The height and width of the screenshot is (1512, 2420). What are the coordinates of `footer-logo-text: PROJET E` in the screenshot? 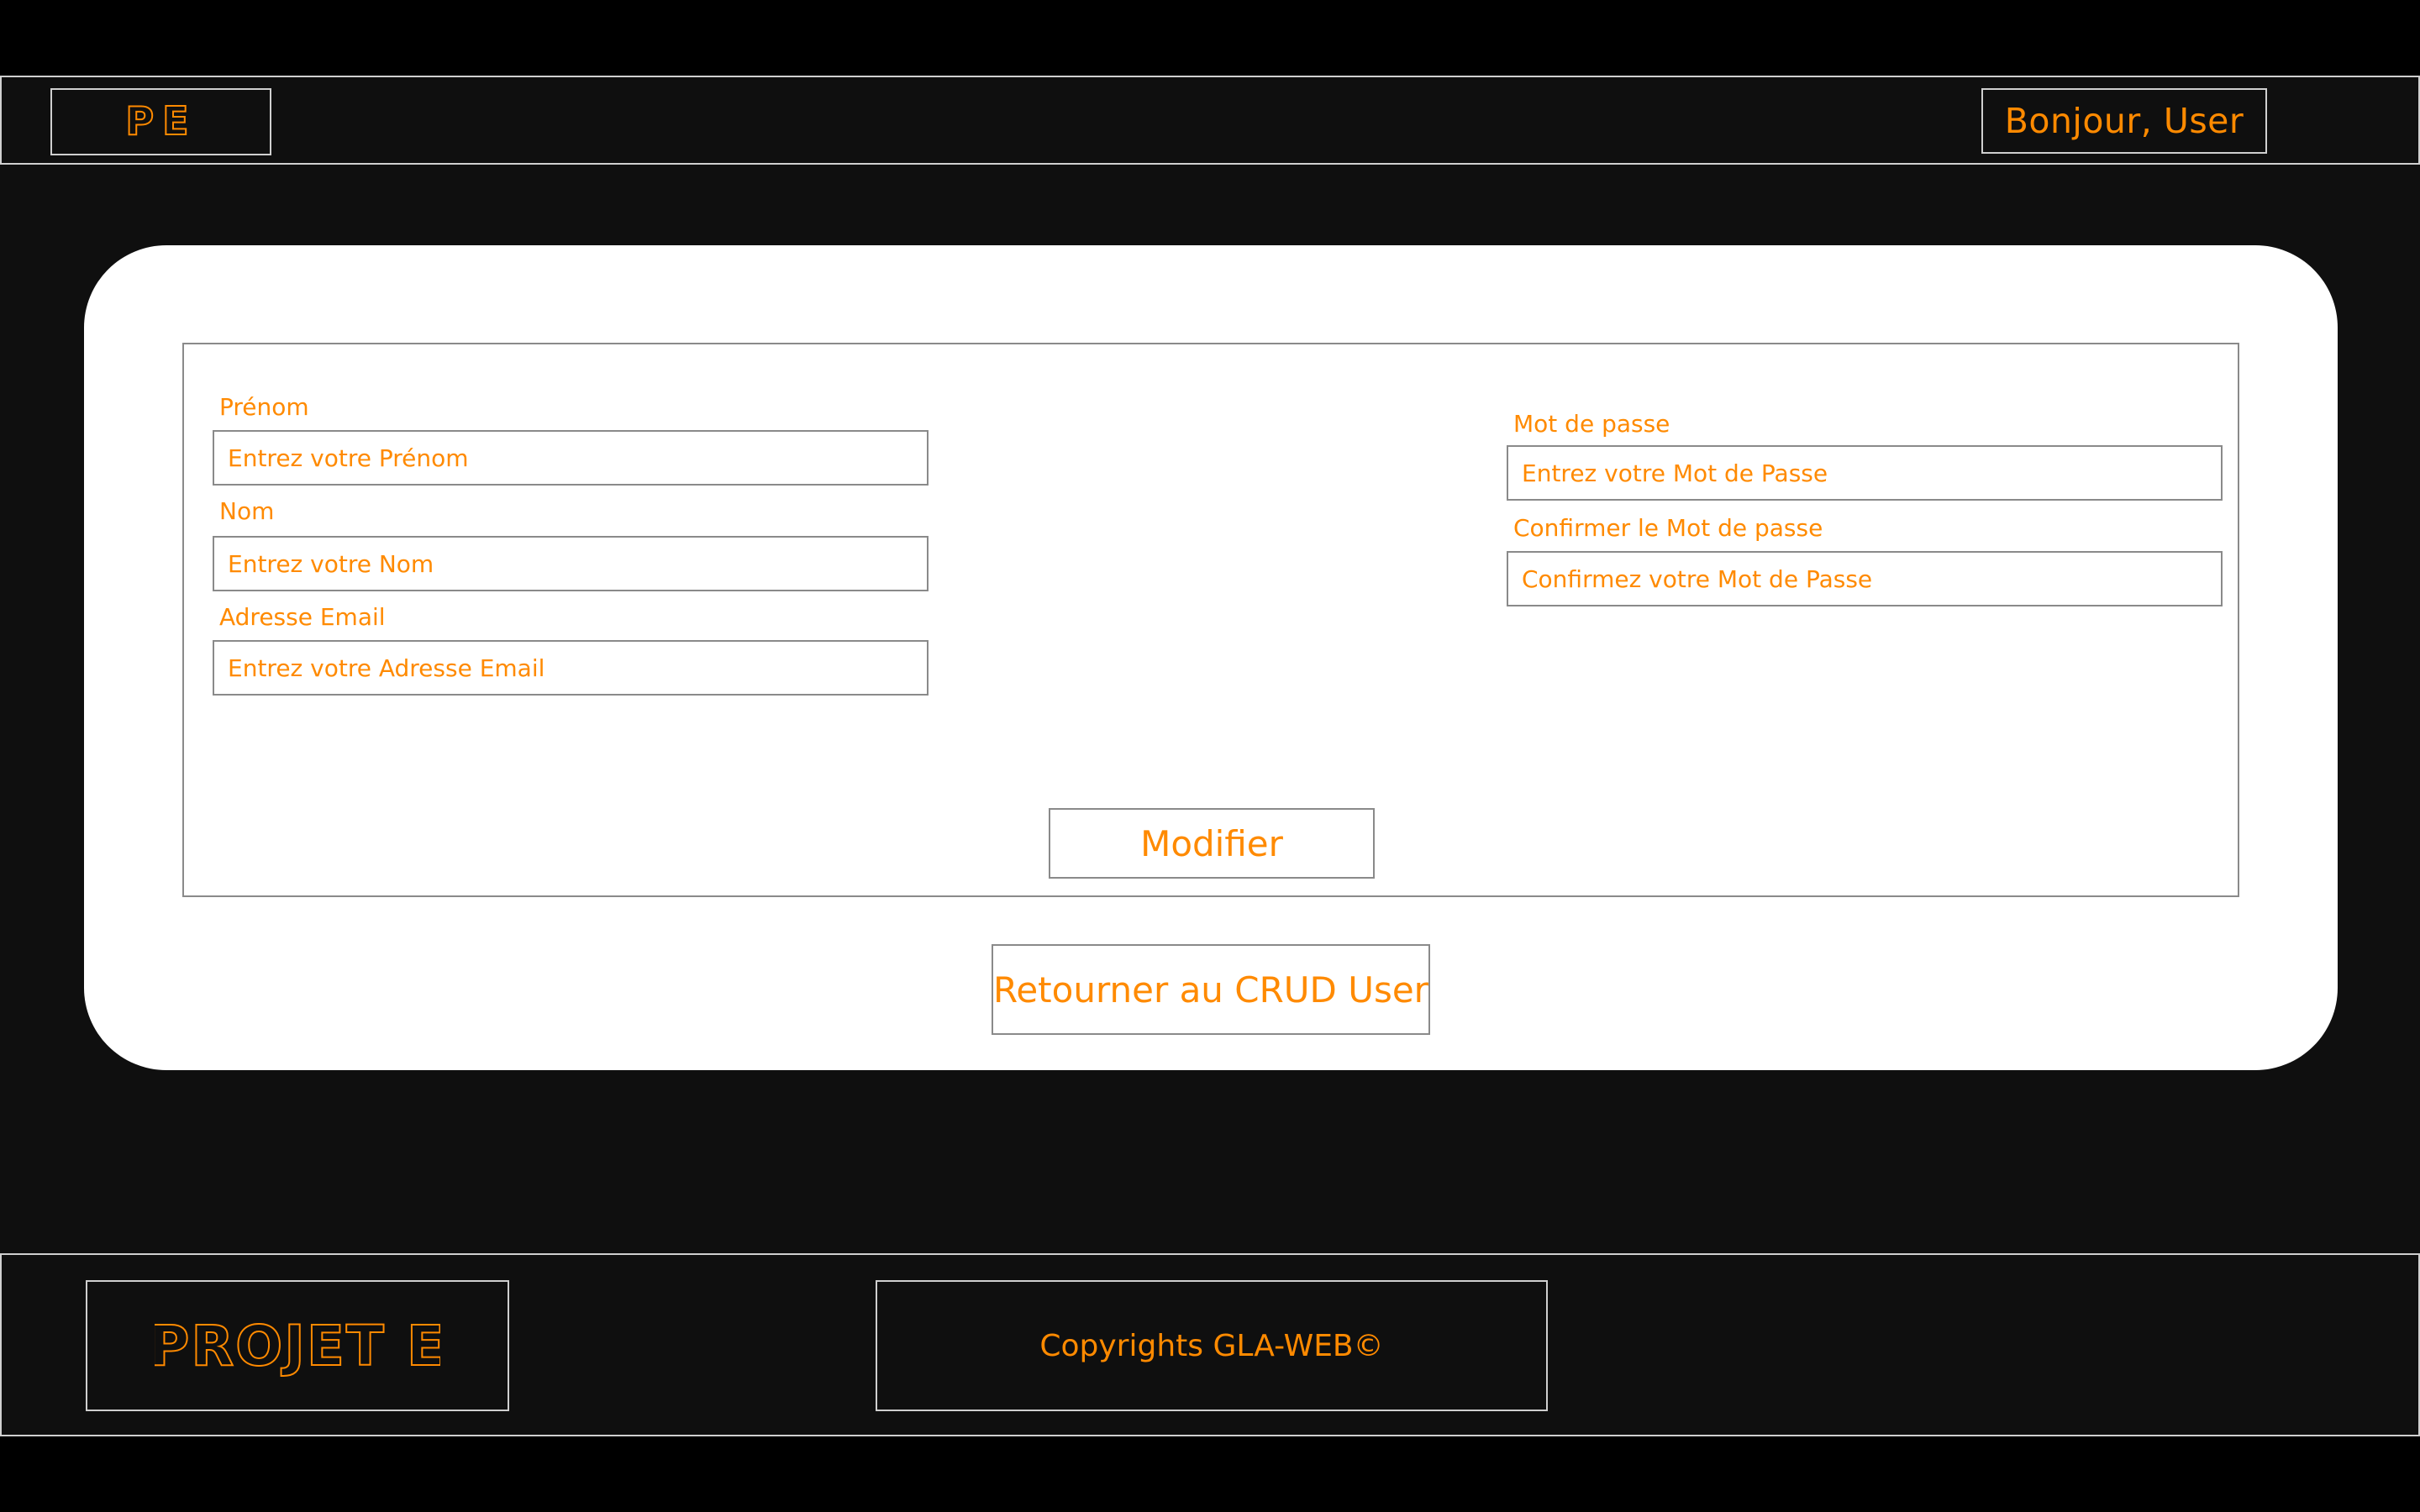 It's located at (298, 1346).